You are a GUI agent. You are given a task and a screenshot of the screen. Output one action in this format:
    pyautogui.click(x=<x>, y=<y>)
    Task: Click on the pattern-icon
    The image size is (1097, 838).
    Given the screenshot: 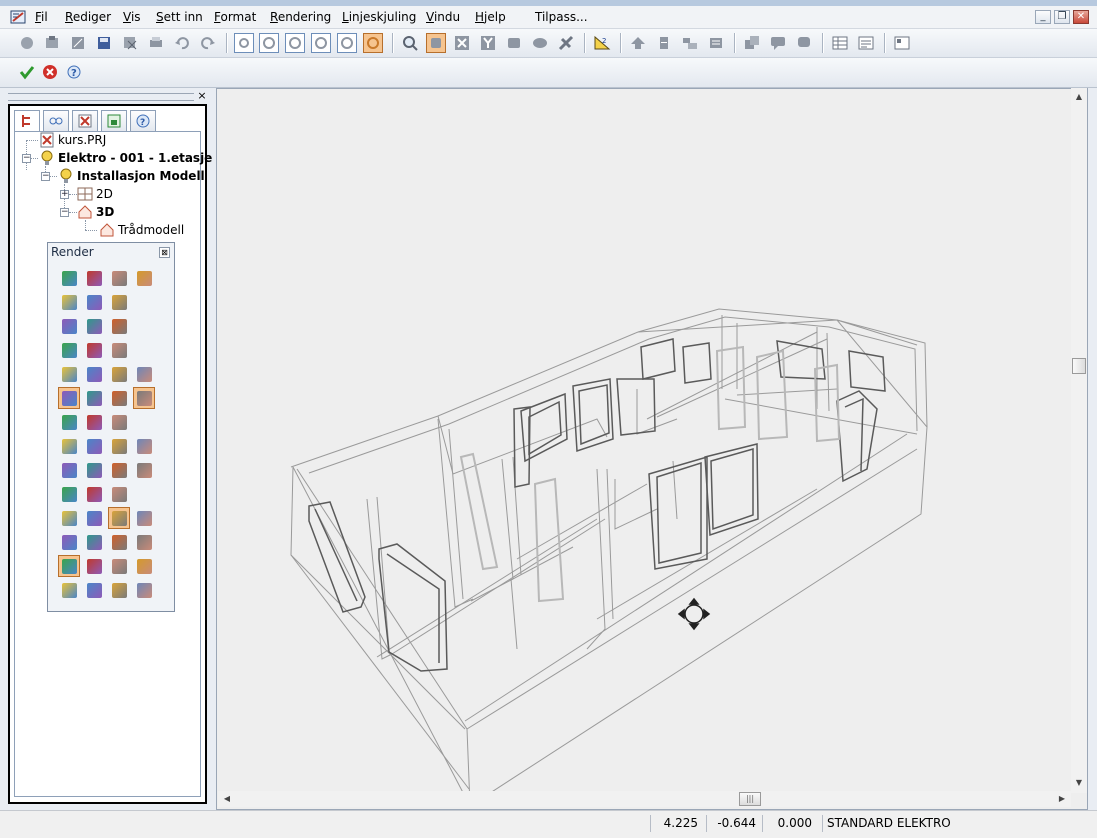 What is the action you would take?
    pyautogui.click(x=94, y=494)
    